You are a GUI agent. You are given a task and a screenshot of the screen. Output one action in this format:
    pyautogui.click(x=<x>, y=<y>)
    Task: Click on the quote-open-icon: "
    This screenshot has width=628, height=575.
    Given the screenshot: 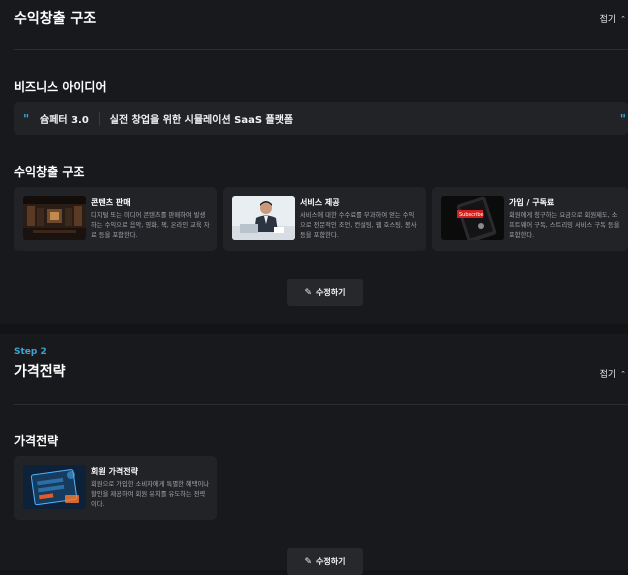 What is the action you would take?
    pyautogui.click(x=26, y=118)
    